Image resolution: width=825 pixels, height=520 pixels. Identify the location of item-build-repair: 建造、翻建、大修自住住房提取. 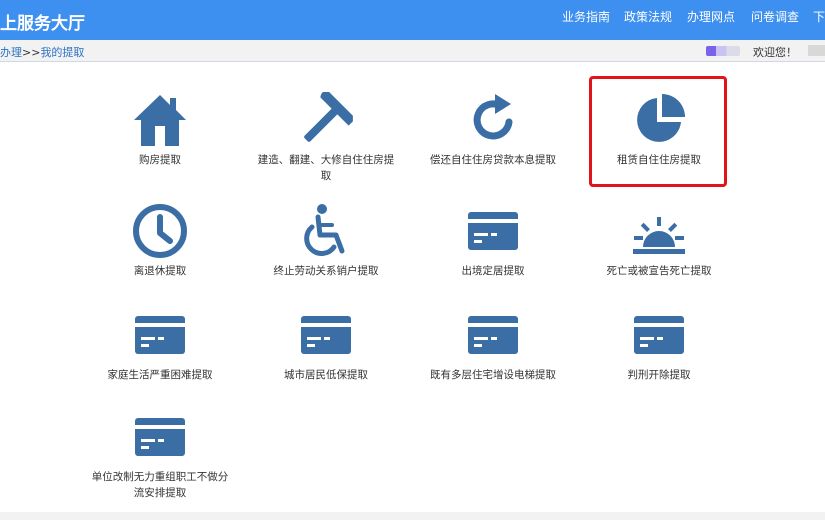
(326, 138).